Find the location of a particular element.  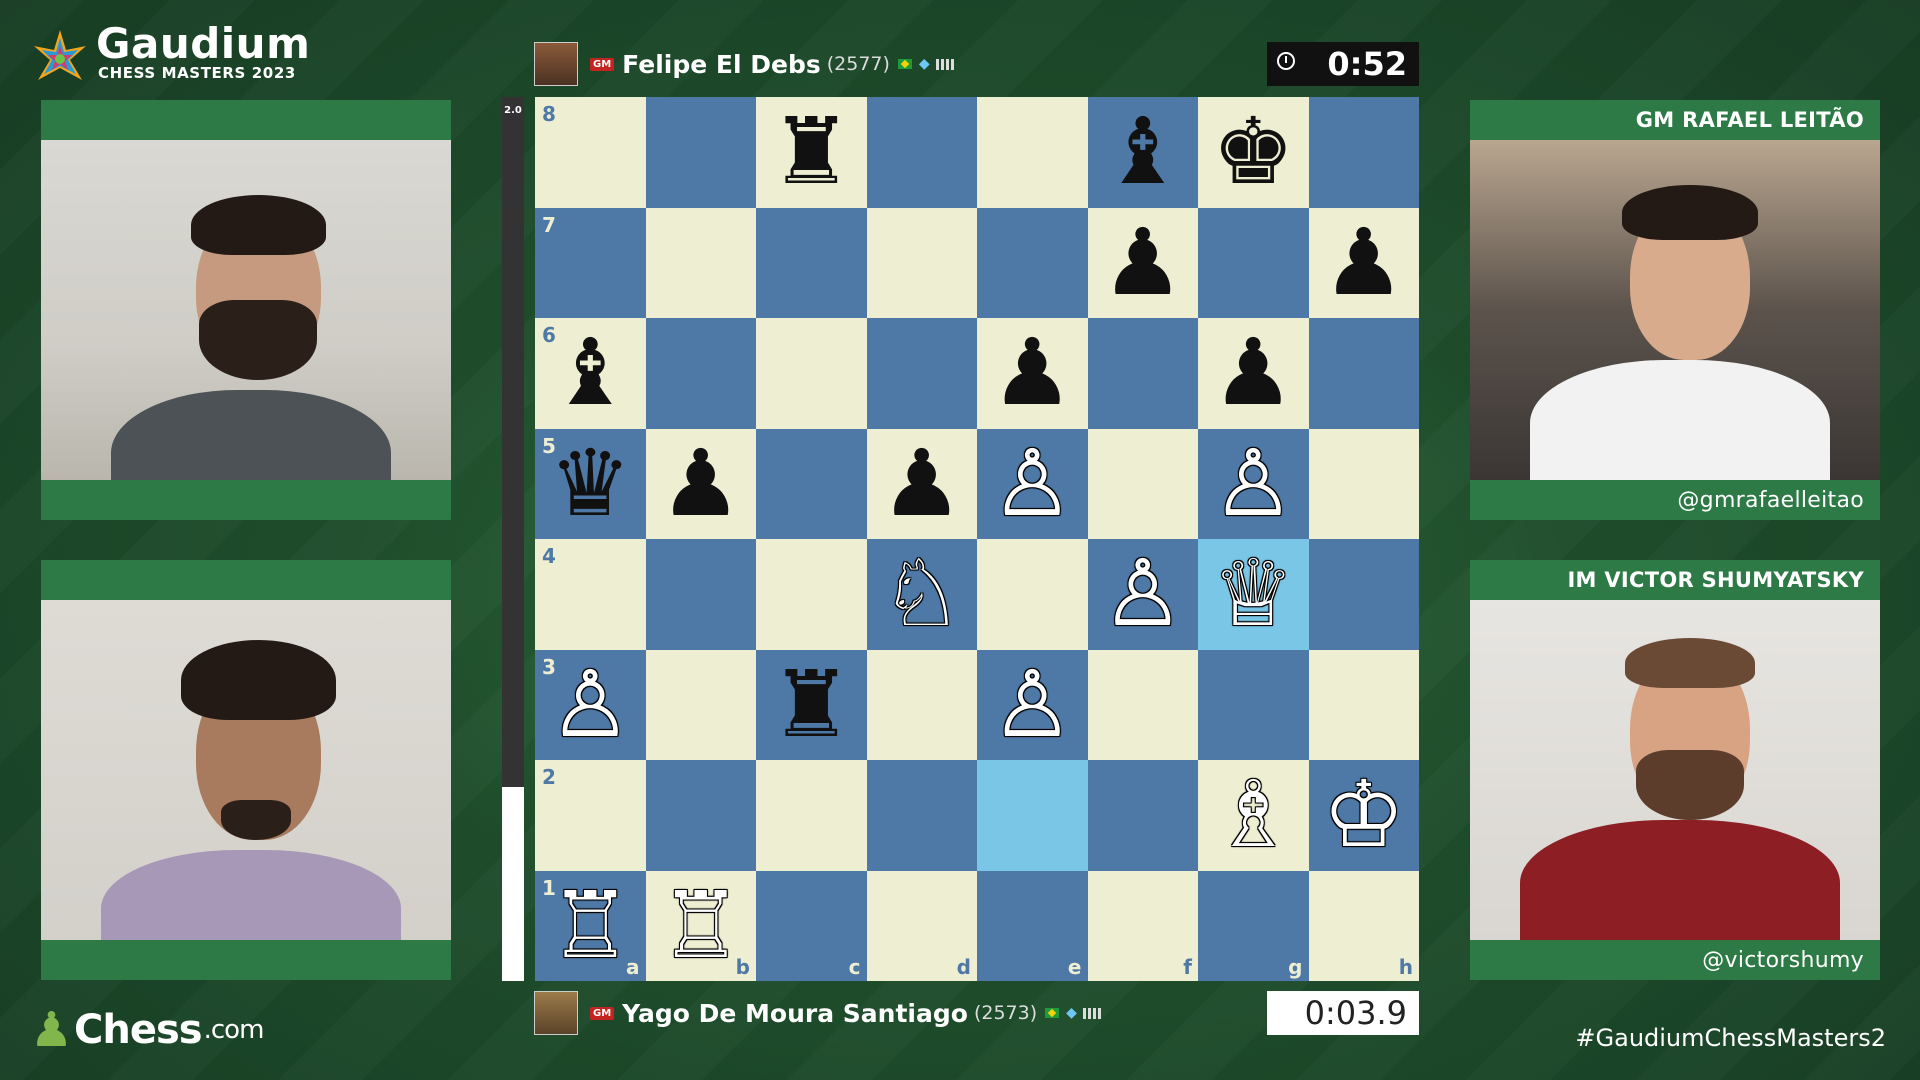

square-g5: ♙ is located at coordinates (1253, 483).